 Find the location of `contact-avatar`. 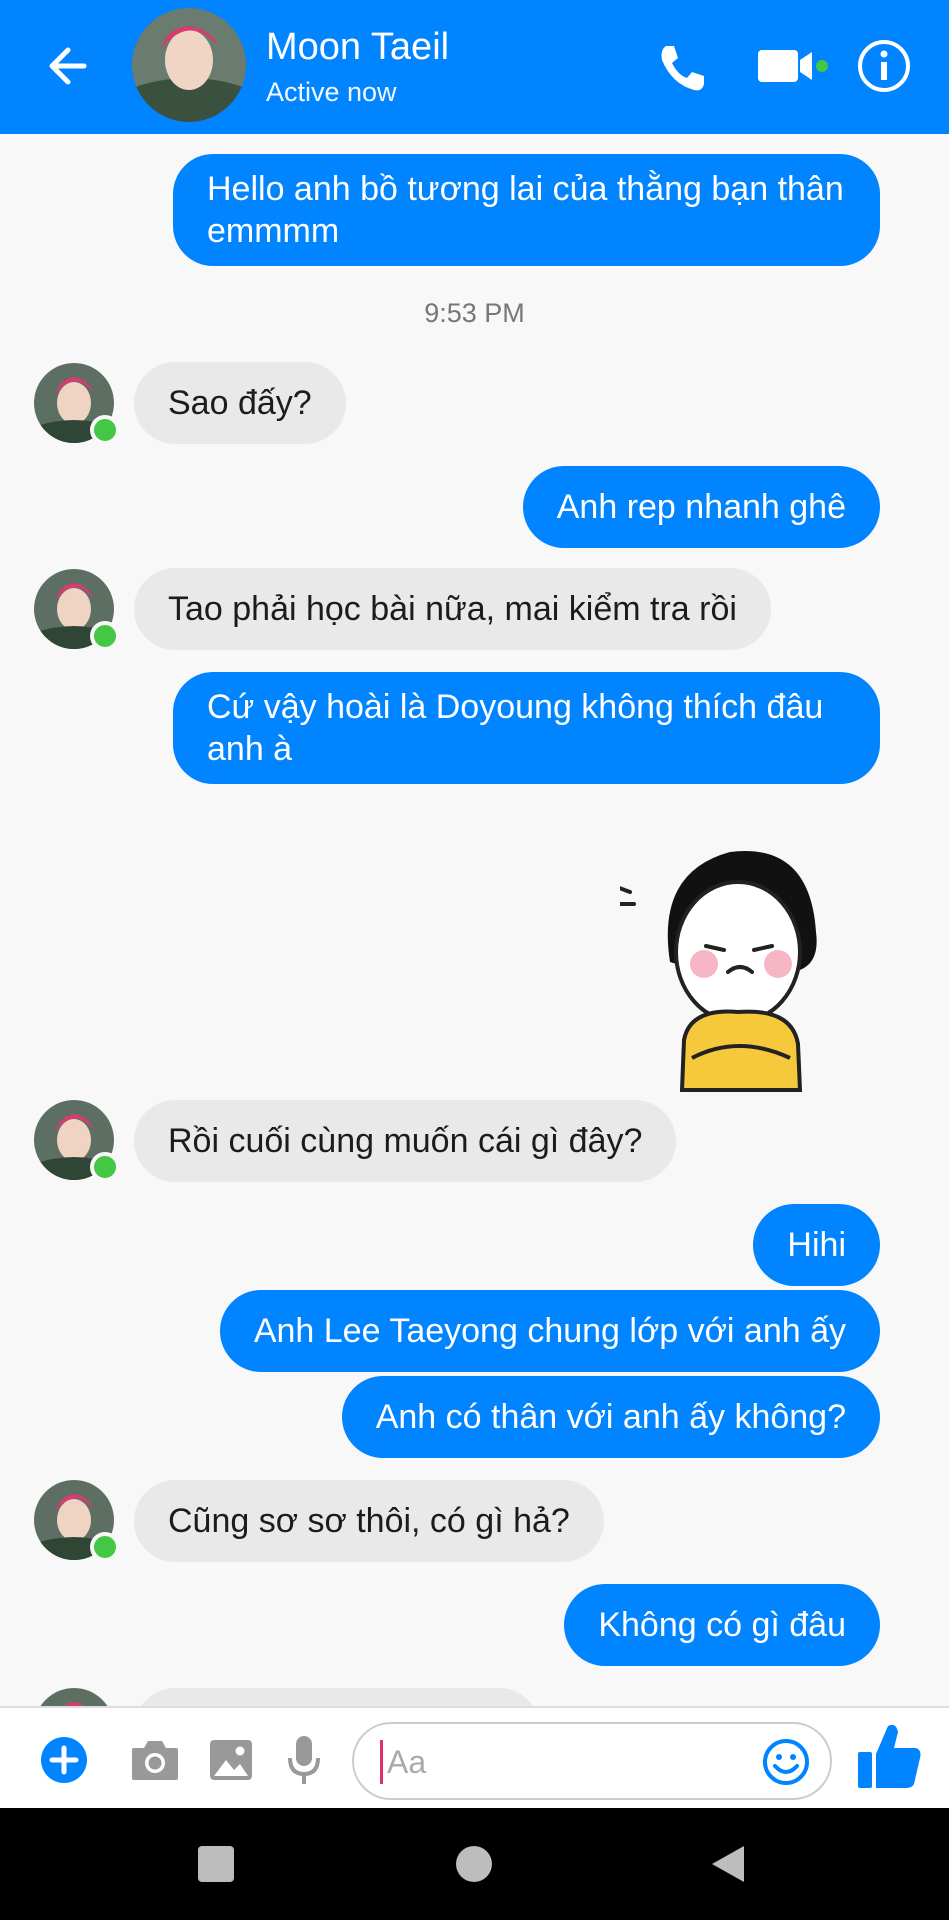

contact-avatar is located at coordinates (189, 65).